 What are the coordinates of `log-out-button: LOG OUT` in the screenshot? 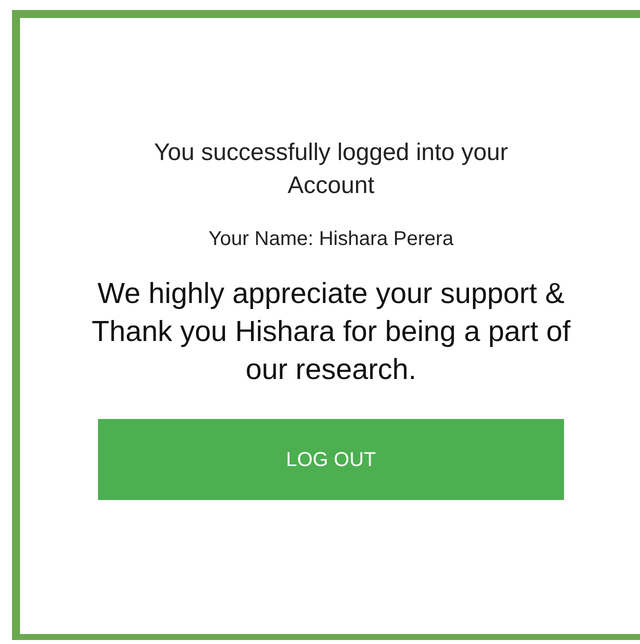 It's located at (331, 459).